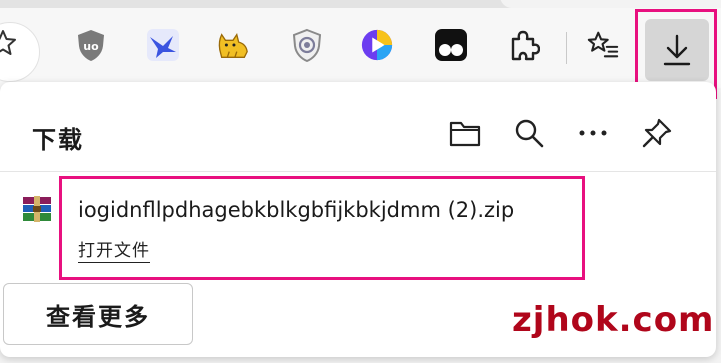 The image size is (721, 363). Describe the element at coordinates (358, 171) in the screenshot. I see `panel-divider` at that location.